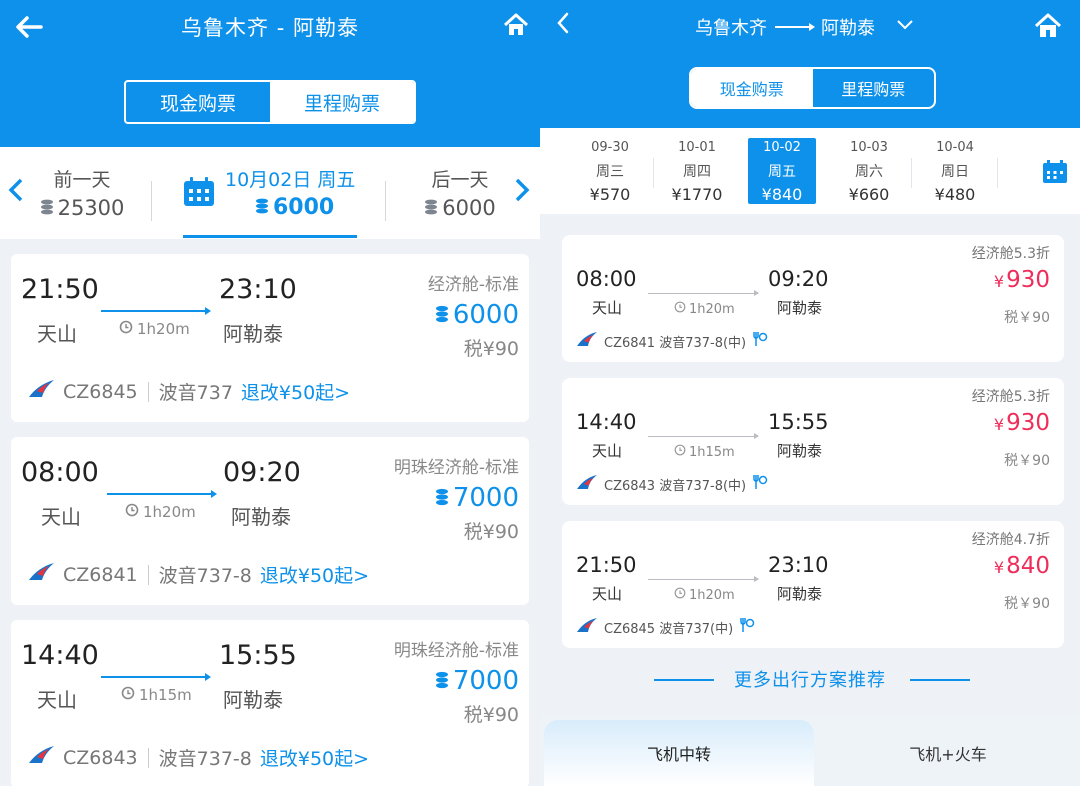 The width and height of the screenshot is (1080, 786). I want to click on tab-transfer: 飞机中转, so click(679, 753).